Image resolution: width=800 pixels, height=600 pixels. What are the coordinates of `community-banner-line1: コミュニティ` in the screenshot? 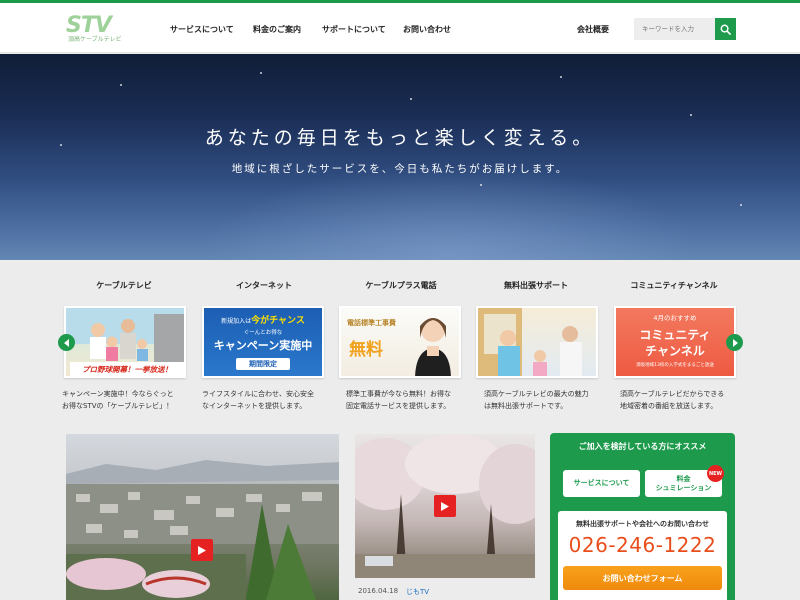 It's located at (675, 335).